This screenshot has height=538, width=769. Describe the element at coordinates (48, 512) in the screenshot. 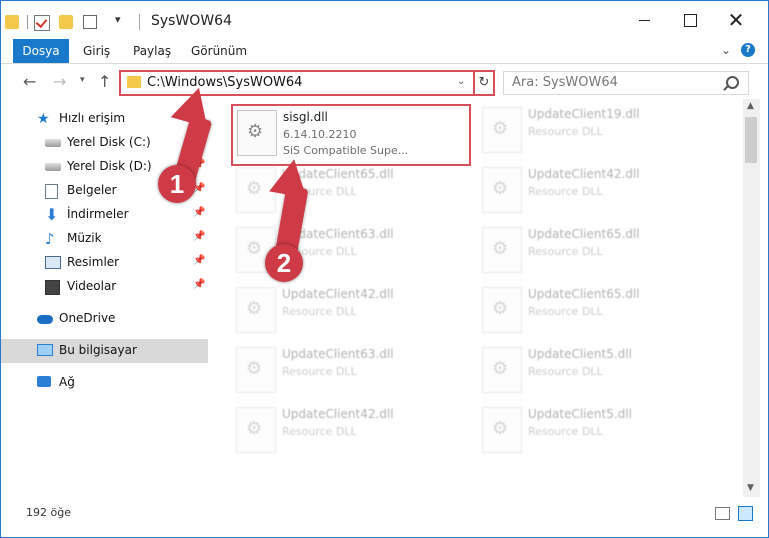

I see `item-count: 192 öğe` at that location.